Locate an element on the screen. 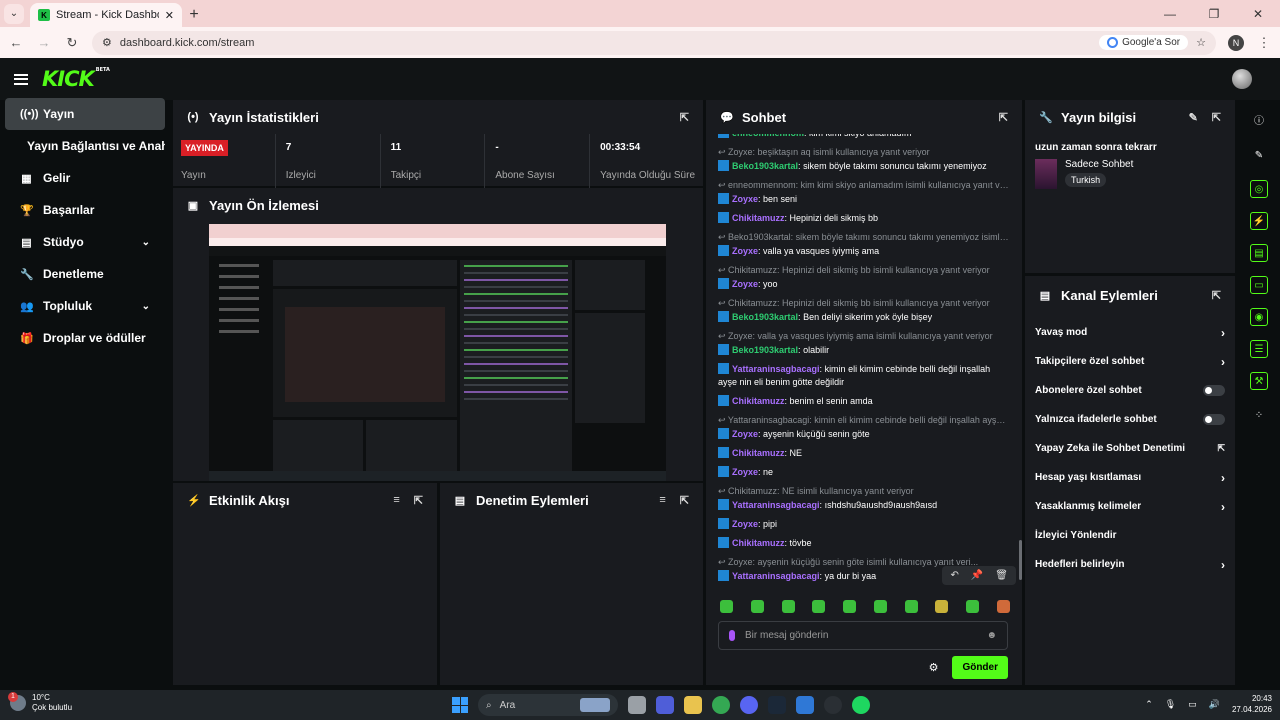 The height and width of the screenshot is (720, 1280). profile-avatar: N is located at coordinates (1236, 42).